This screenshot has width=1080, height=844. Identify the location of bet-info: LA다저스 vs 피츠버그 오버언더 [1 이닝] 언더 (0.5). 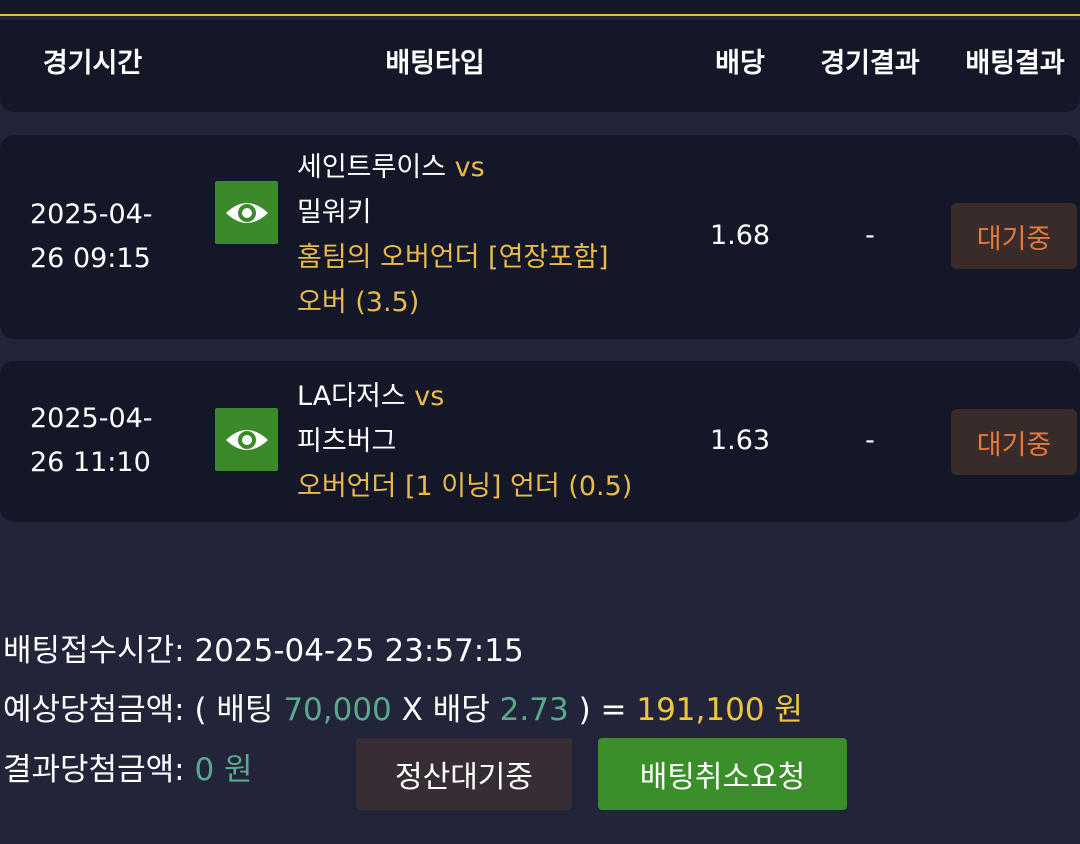
(464, 441).